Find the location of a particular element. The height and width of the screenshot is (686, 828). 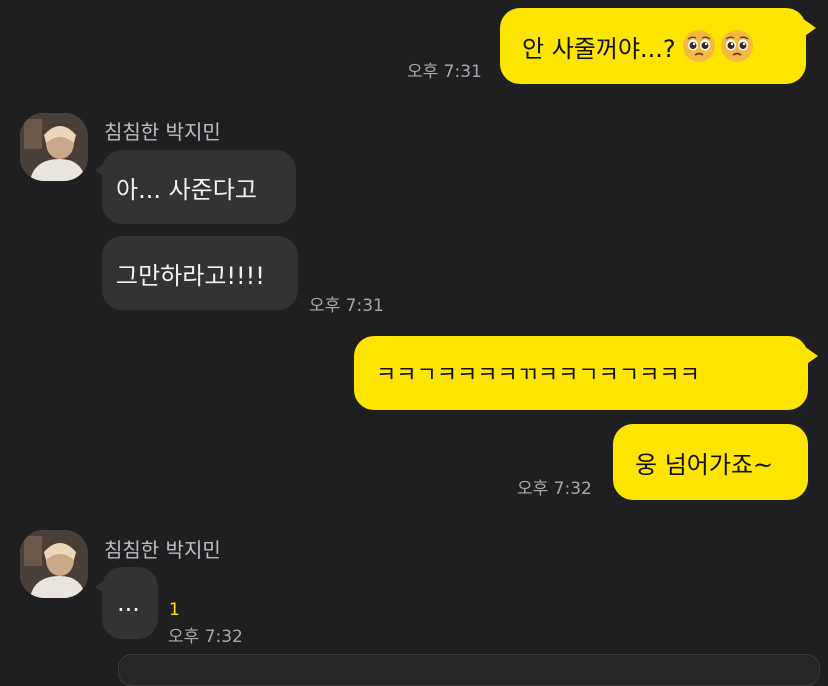

message-text: ㅋㅋㄱㅋㅋㅋㅋㄲㅋㅋㄱㅋㄱㅋㅋㅋ is located at coordinates (538, 375).